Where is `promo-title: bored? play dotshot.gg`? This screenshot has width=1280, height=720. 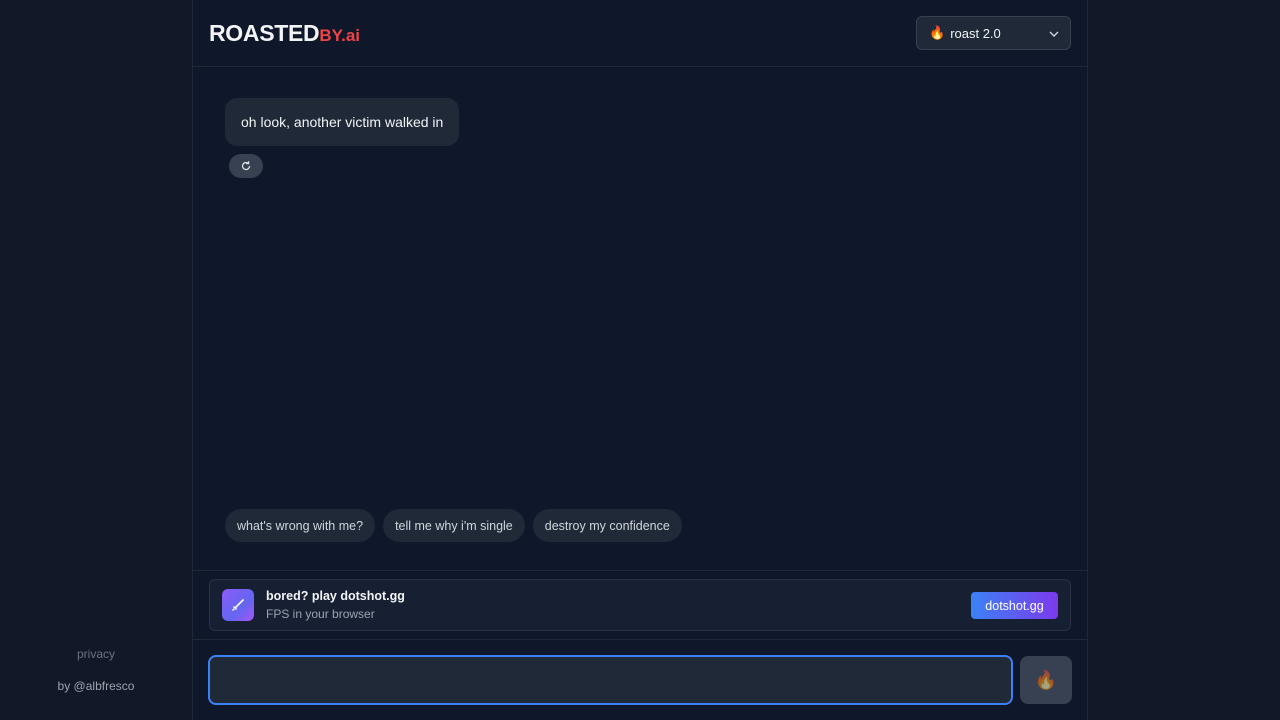
promo-title: bored? play dotshot.gg is located at coordinates (335, 596).